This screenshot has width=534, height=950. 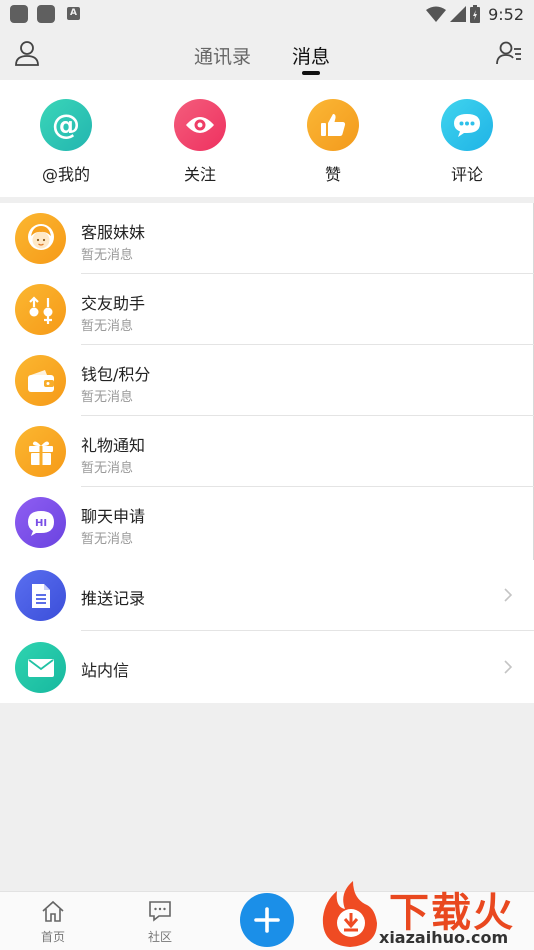 What do you see at coordinates (311, 55) in the screenshot?
I see `tab-messages: 消息` at bounding box center [311, 55].